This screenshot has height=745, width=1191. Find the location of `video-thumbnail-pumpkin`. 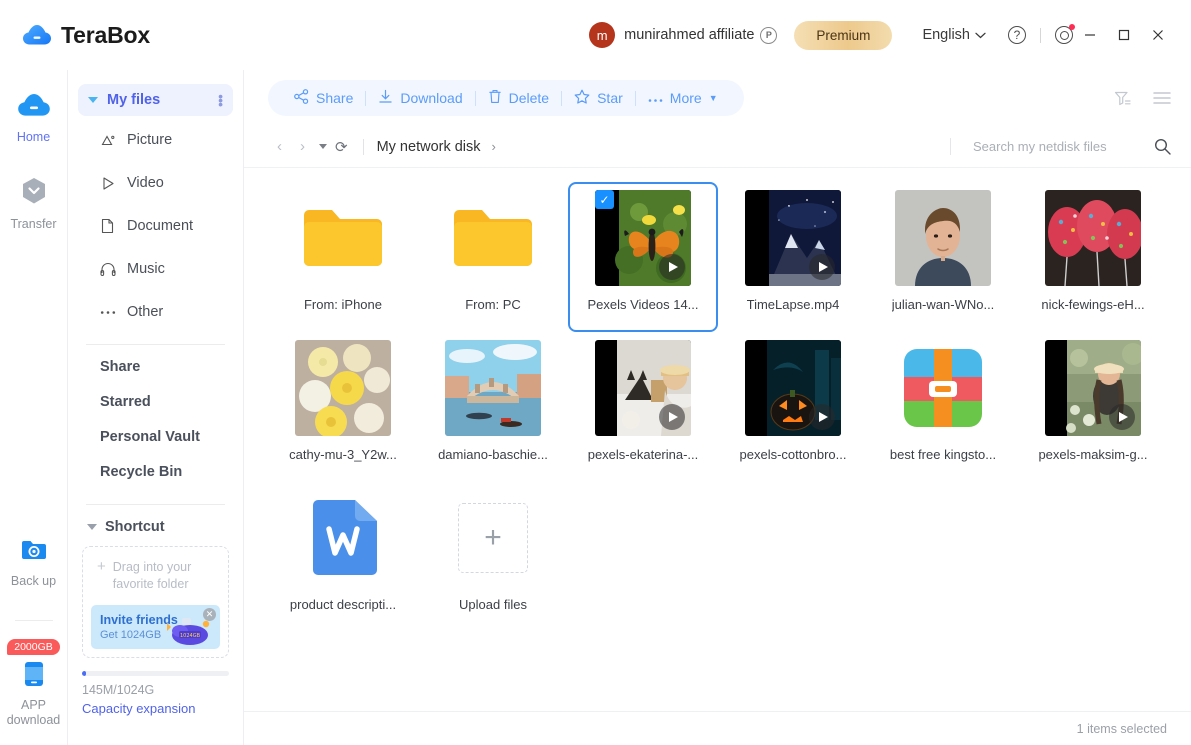

video-thumbnail-pumpkin is located at coordinates (793, 388).